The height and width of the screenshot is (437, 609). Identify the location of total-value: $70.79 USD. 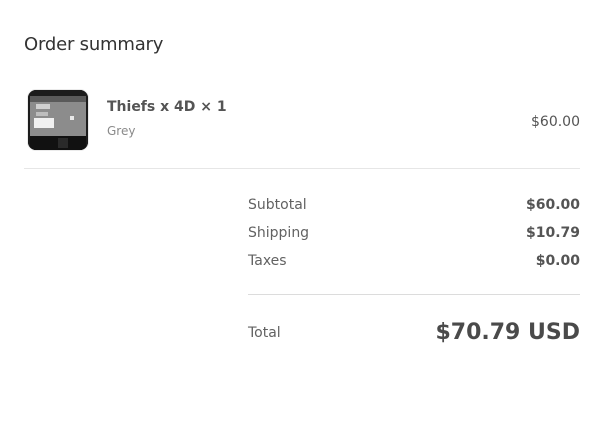
(507, 332).